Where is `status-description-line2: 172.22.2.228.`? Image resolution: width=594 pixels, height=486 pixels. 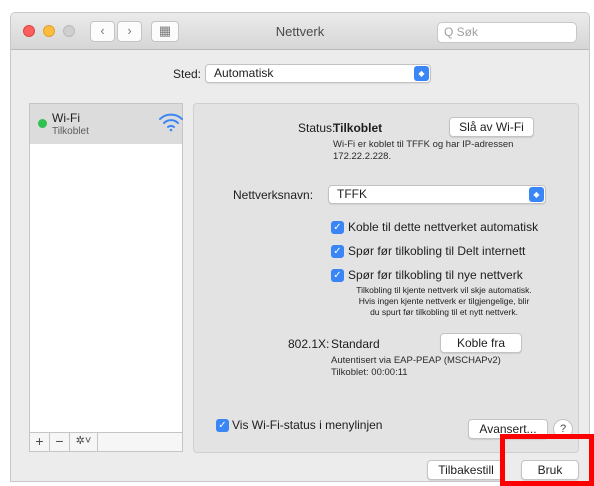 status-description-line2: 172.22.2.228. is located at coordinates (362, 156).